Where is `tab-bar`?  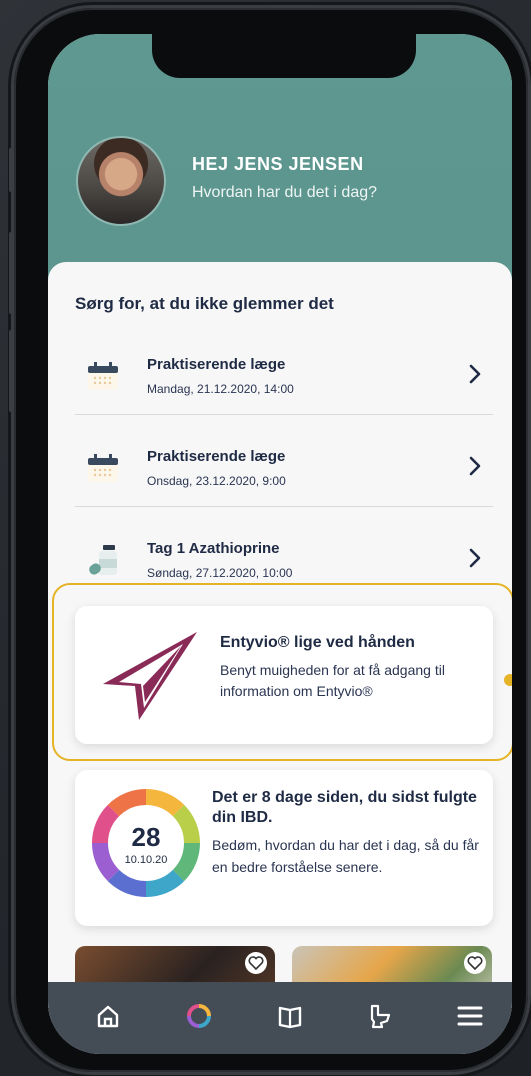 tab-bar is located at coordinates (280, 1018).